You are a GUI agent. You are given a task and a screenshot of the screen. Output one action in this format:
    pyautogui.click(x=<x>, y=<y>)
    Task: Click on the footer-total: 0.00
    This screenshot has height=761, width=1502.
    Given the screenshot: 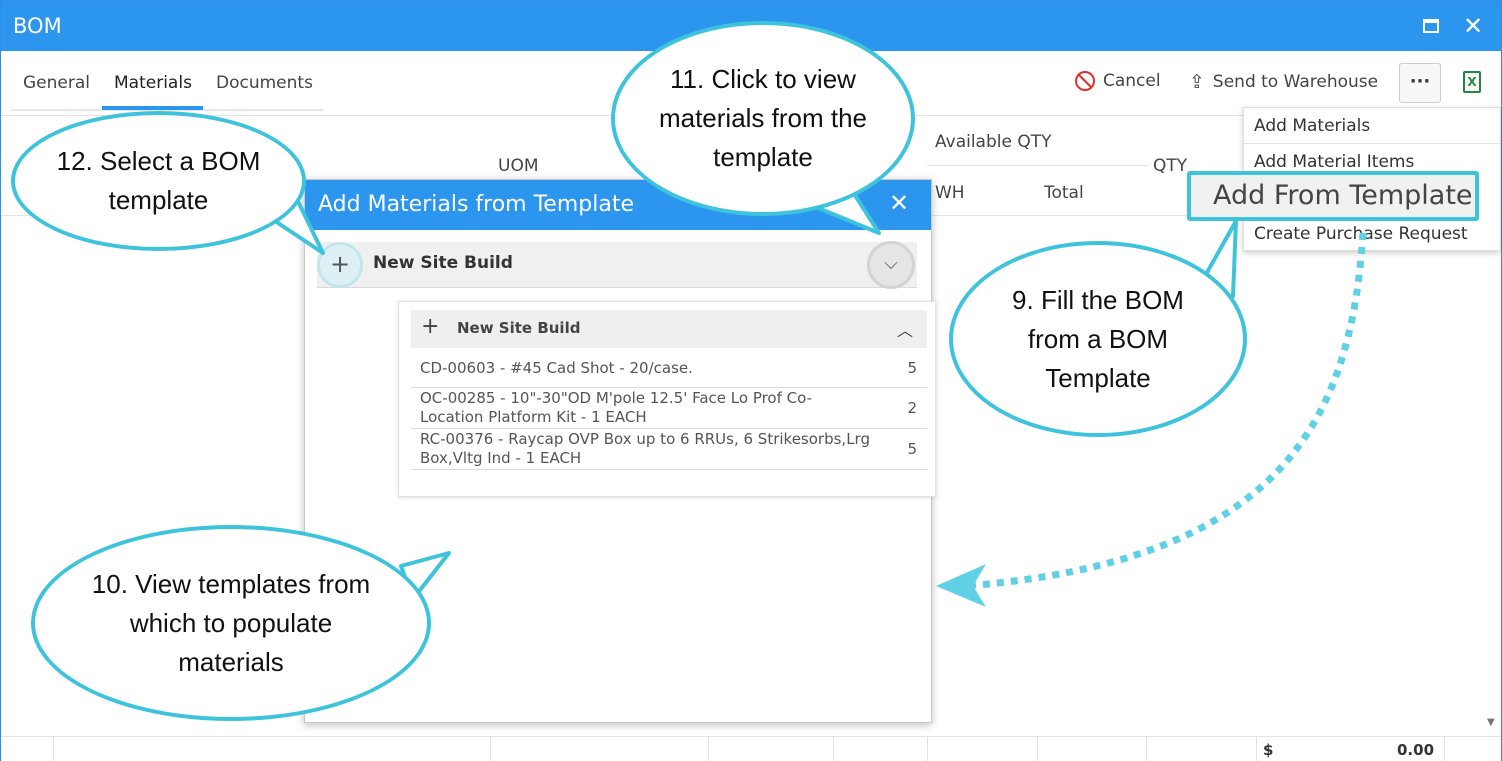 What is the action you would take?
    pyautogui.click(x=1416, y=750)
    